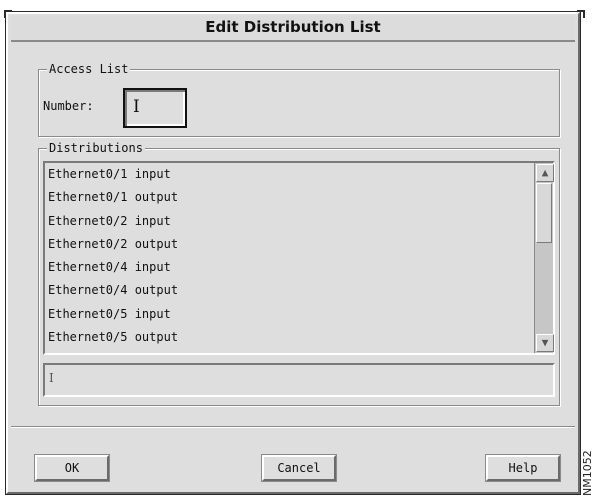 The height and width of the screenshot is (500, 600). I want to click on list-item: Ethernet0/4 output, so click(289, 290).